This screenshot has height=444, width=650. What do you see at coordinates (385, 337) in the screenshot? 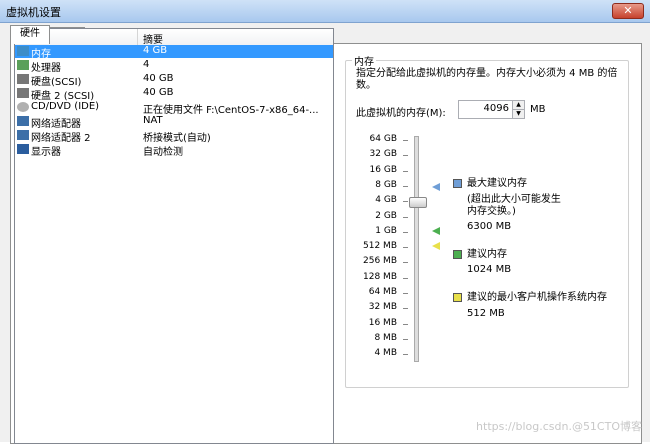
I see `scale-label: 8 MB` at bounding box center [385, 337].